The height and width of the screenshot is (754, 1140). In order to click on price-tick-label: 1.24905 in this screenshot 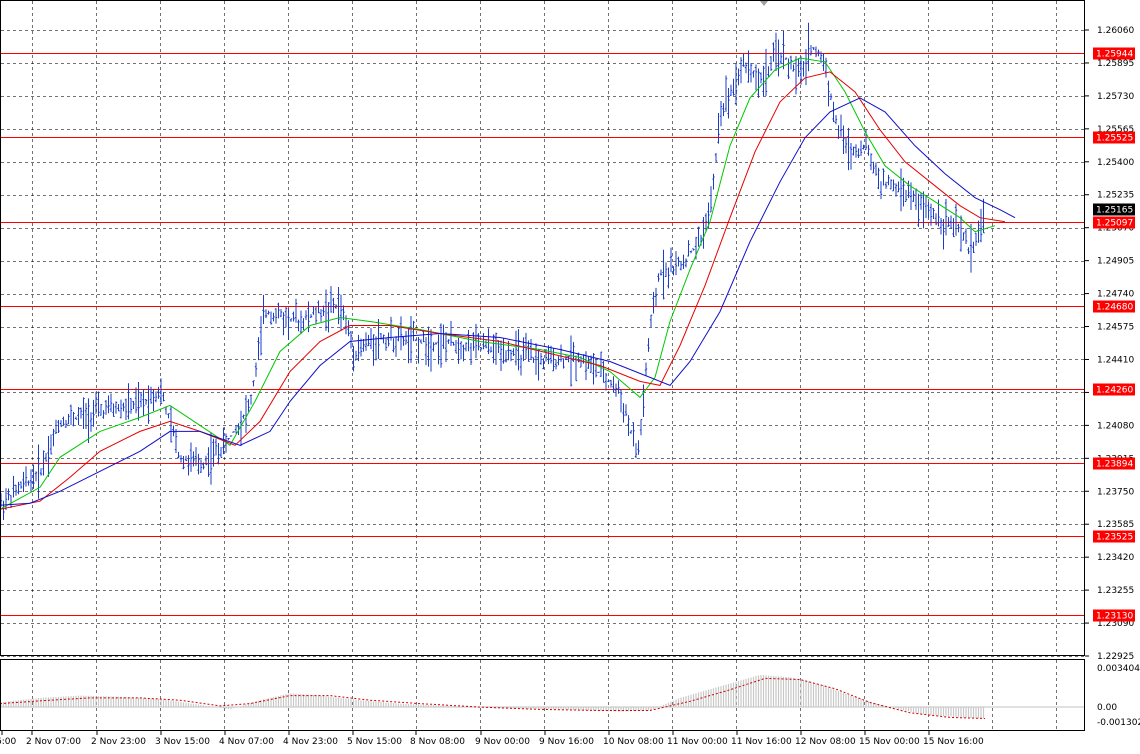, I will do `click(1115, 262)`.